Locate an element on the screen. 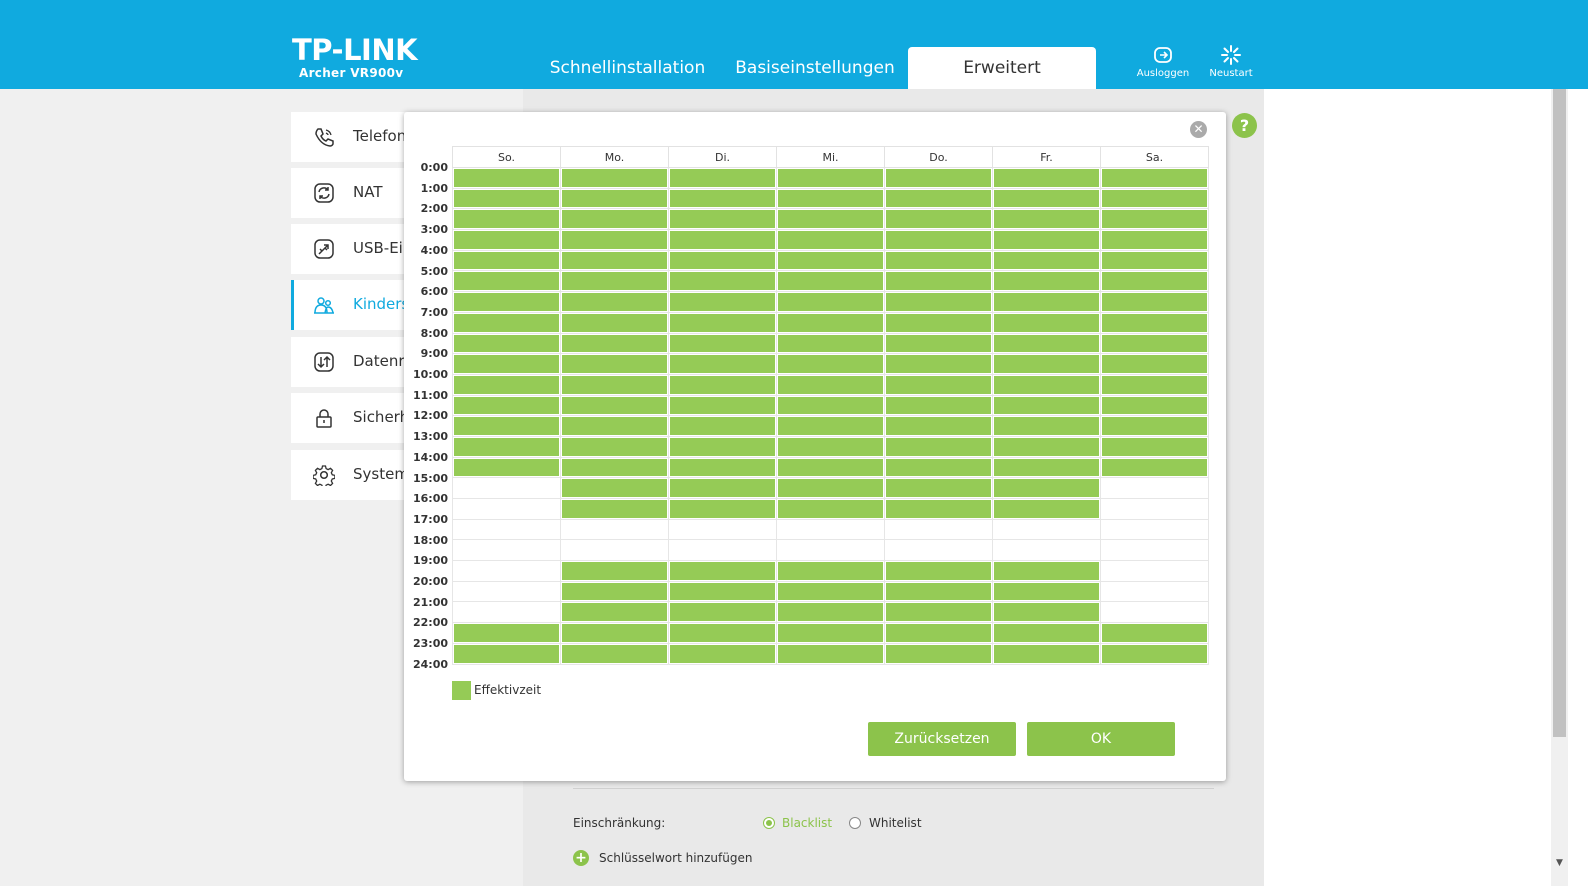 Image resolution: width=1588 pixels, height=886 pixels. add-keyword-button: Schlüsselwort hinzufügen is located at coordinates (675, 858).